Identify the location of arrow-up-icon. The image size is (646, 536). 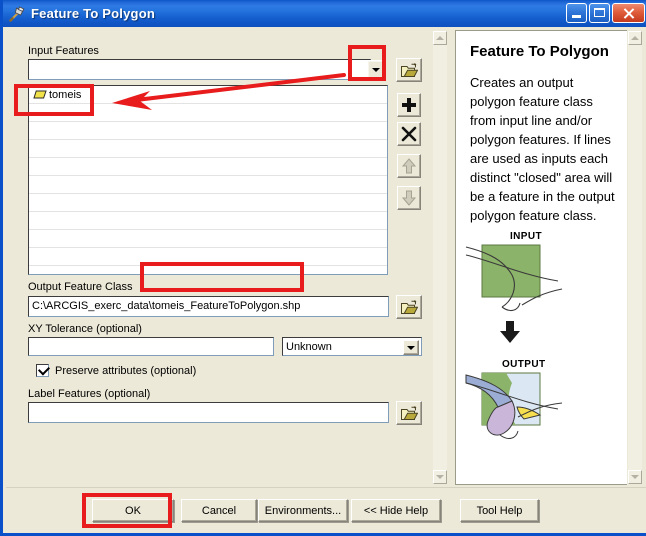
(409, 166).